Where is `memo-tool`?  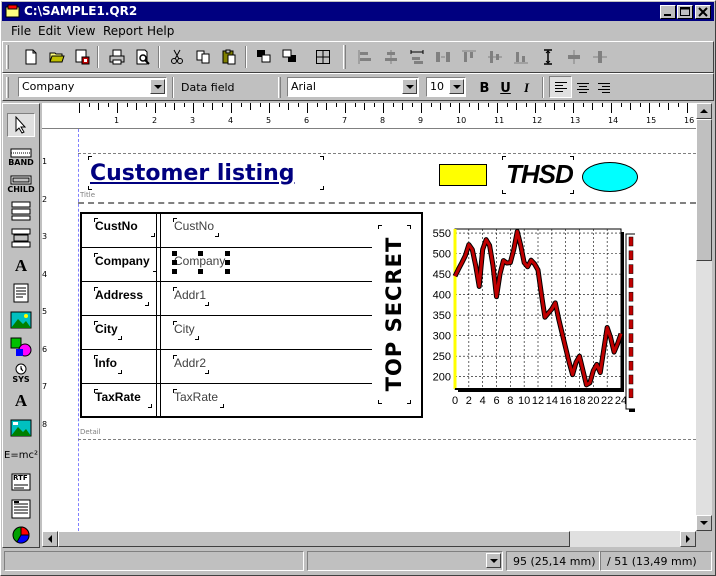
memo-tool is located at coordinates (21, 293).